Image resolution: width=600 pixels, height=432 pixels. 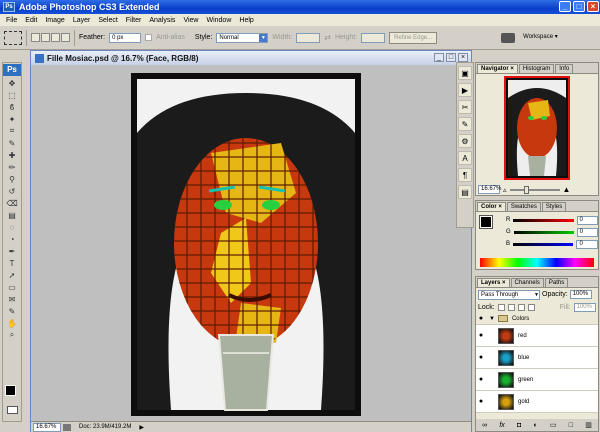 I want to click on tab-paths: Paths, so click(x=556, y=282).